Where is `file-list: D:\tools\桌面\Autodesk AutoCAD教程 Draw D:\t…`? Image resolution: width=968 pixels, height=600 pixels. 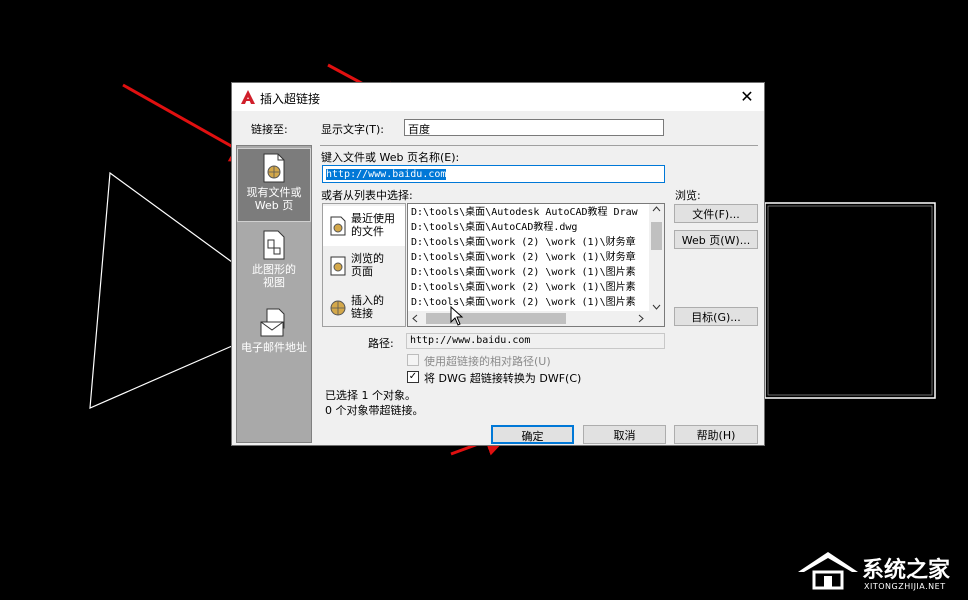
file-list: D:\tools\桌面\Autodesk AutoCAD教程 Draw D:\t… is located at coordinates (536, 265).